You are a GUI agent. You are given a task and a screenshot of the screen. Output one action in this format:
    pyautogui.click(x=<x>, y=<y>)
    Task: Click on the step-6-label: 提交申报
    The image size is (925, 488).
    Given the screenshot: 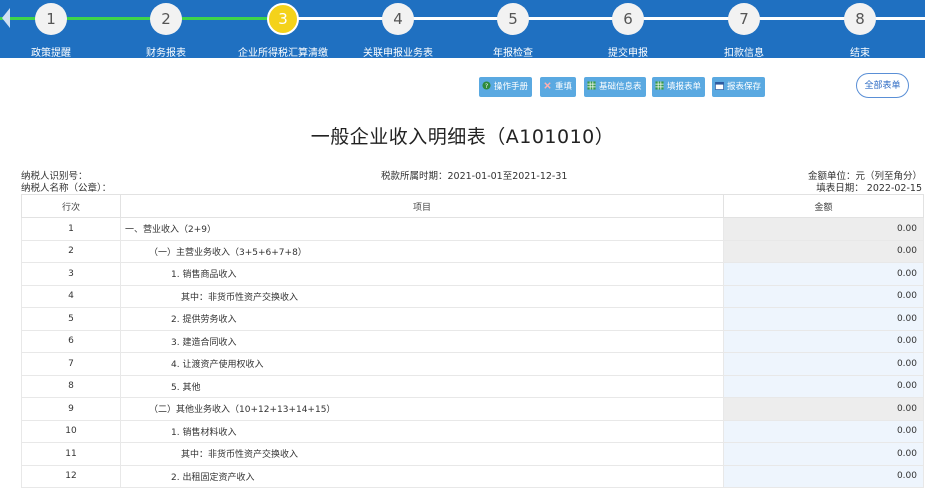 What is the action you would take?
    pyautogui.click(x=628, y=51)
    